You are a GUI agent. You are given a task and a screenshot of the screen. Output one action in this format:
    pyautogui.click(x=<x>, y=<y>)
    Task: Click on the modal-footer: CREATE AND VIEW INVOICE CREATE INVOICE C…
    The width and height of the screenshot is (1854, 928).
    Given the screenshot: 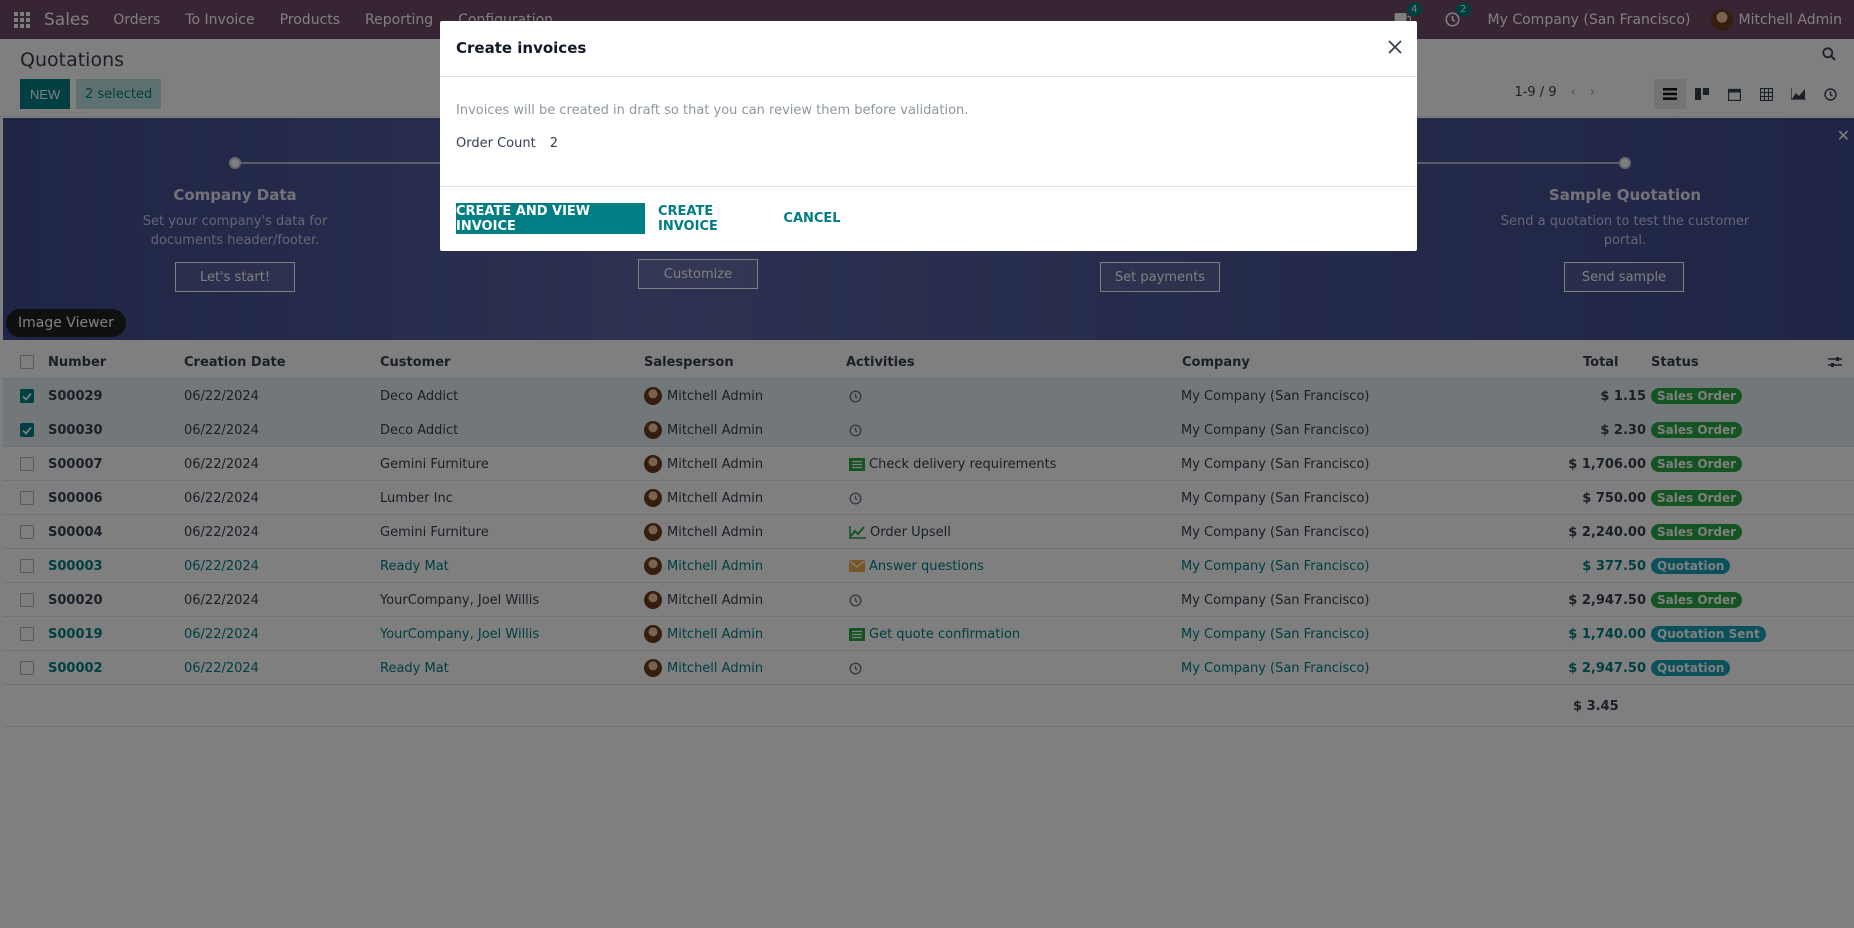 What is the action you would take?
    pyautogui.click(x=928, y=218)
    